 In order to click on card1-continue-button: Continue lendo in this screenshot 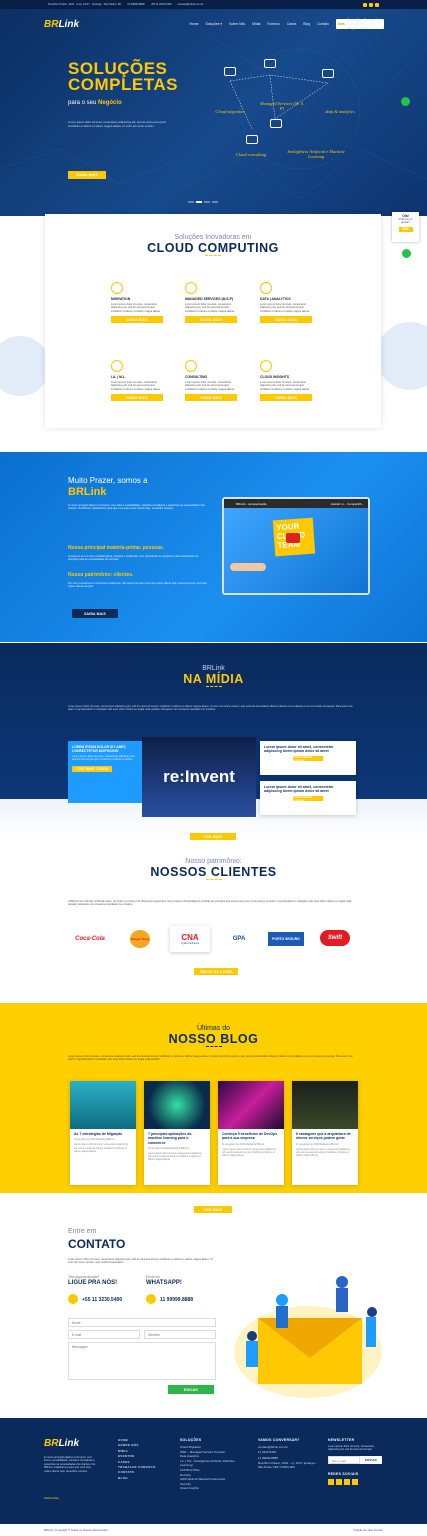, I will do `click(308, 759)`.